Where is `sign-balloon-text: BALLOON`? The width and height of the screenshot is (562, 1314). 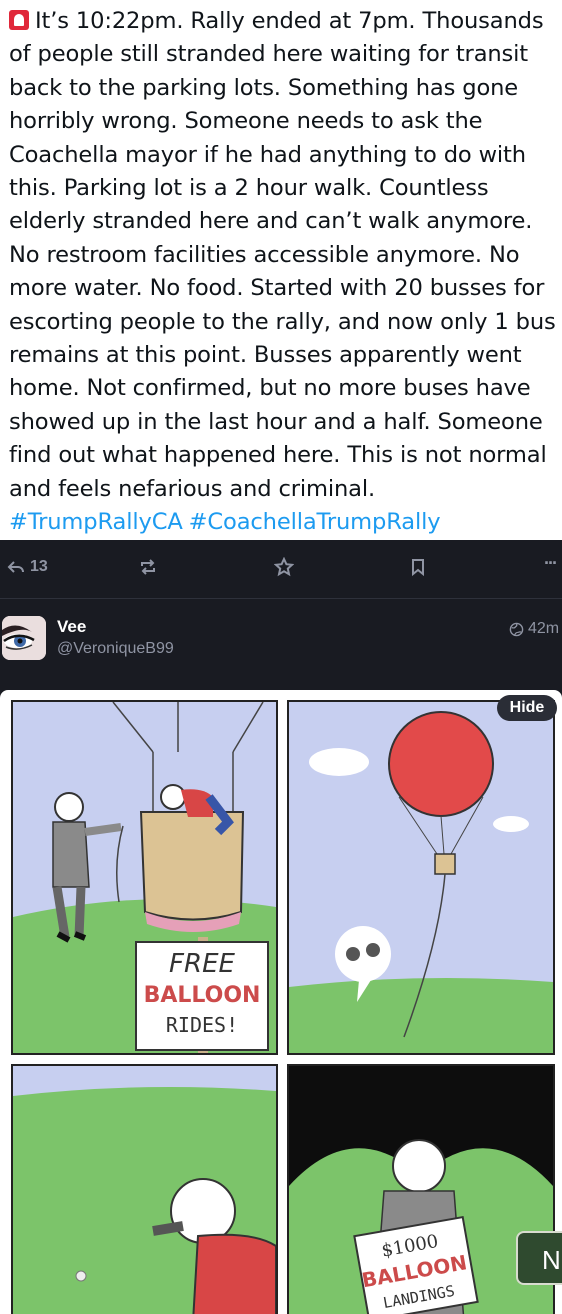
sign-balloon-text: BALLOON is located at coordinates (202, 995).